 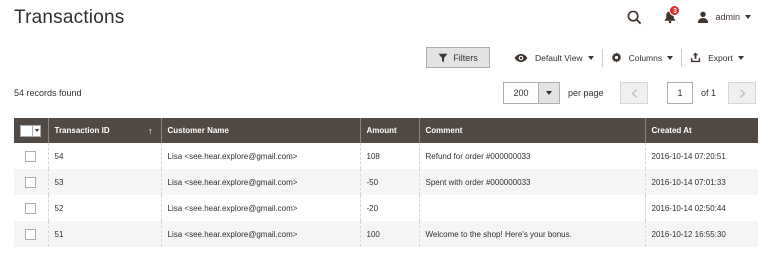 I want to click on amount-cell: -20, so click(x=390, y=208).